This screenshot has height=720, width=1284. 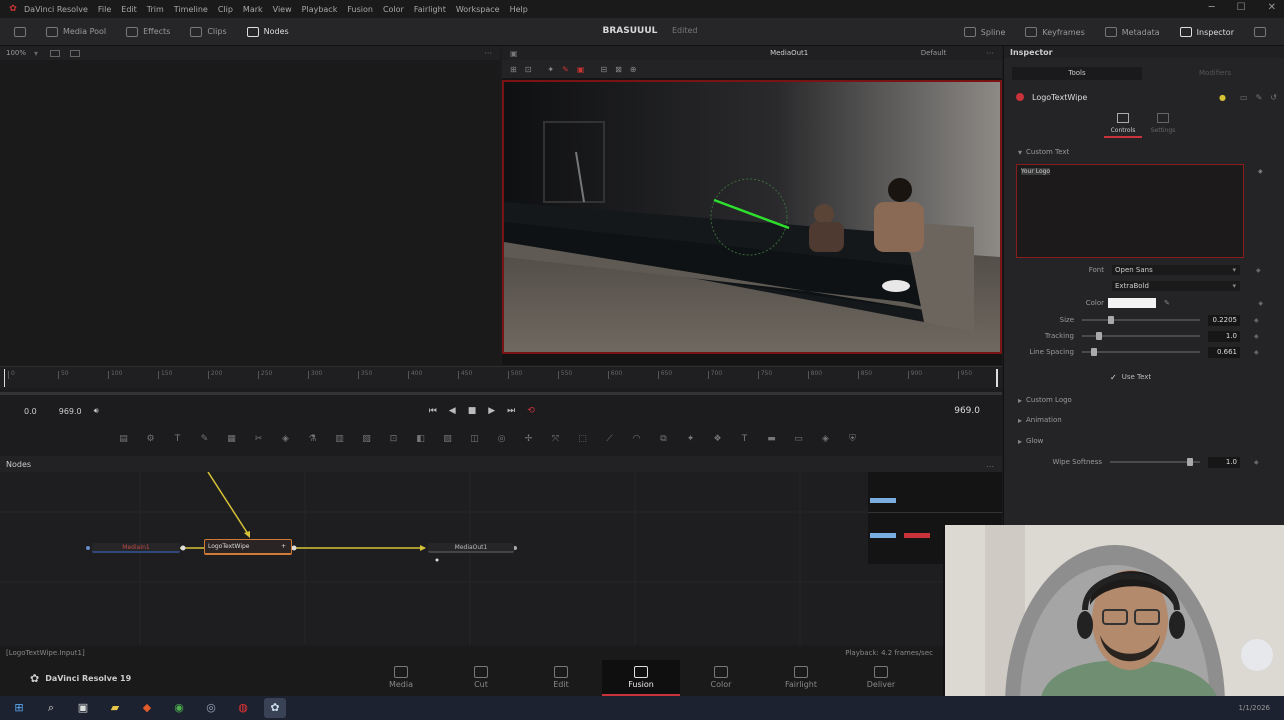 I want to click on maximize-icon: ☐, so click(x=1241, y=7).